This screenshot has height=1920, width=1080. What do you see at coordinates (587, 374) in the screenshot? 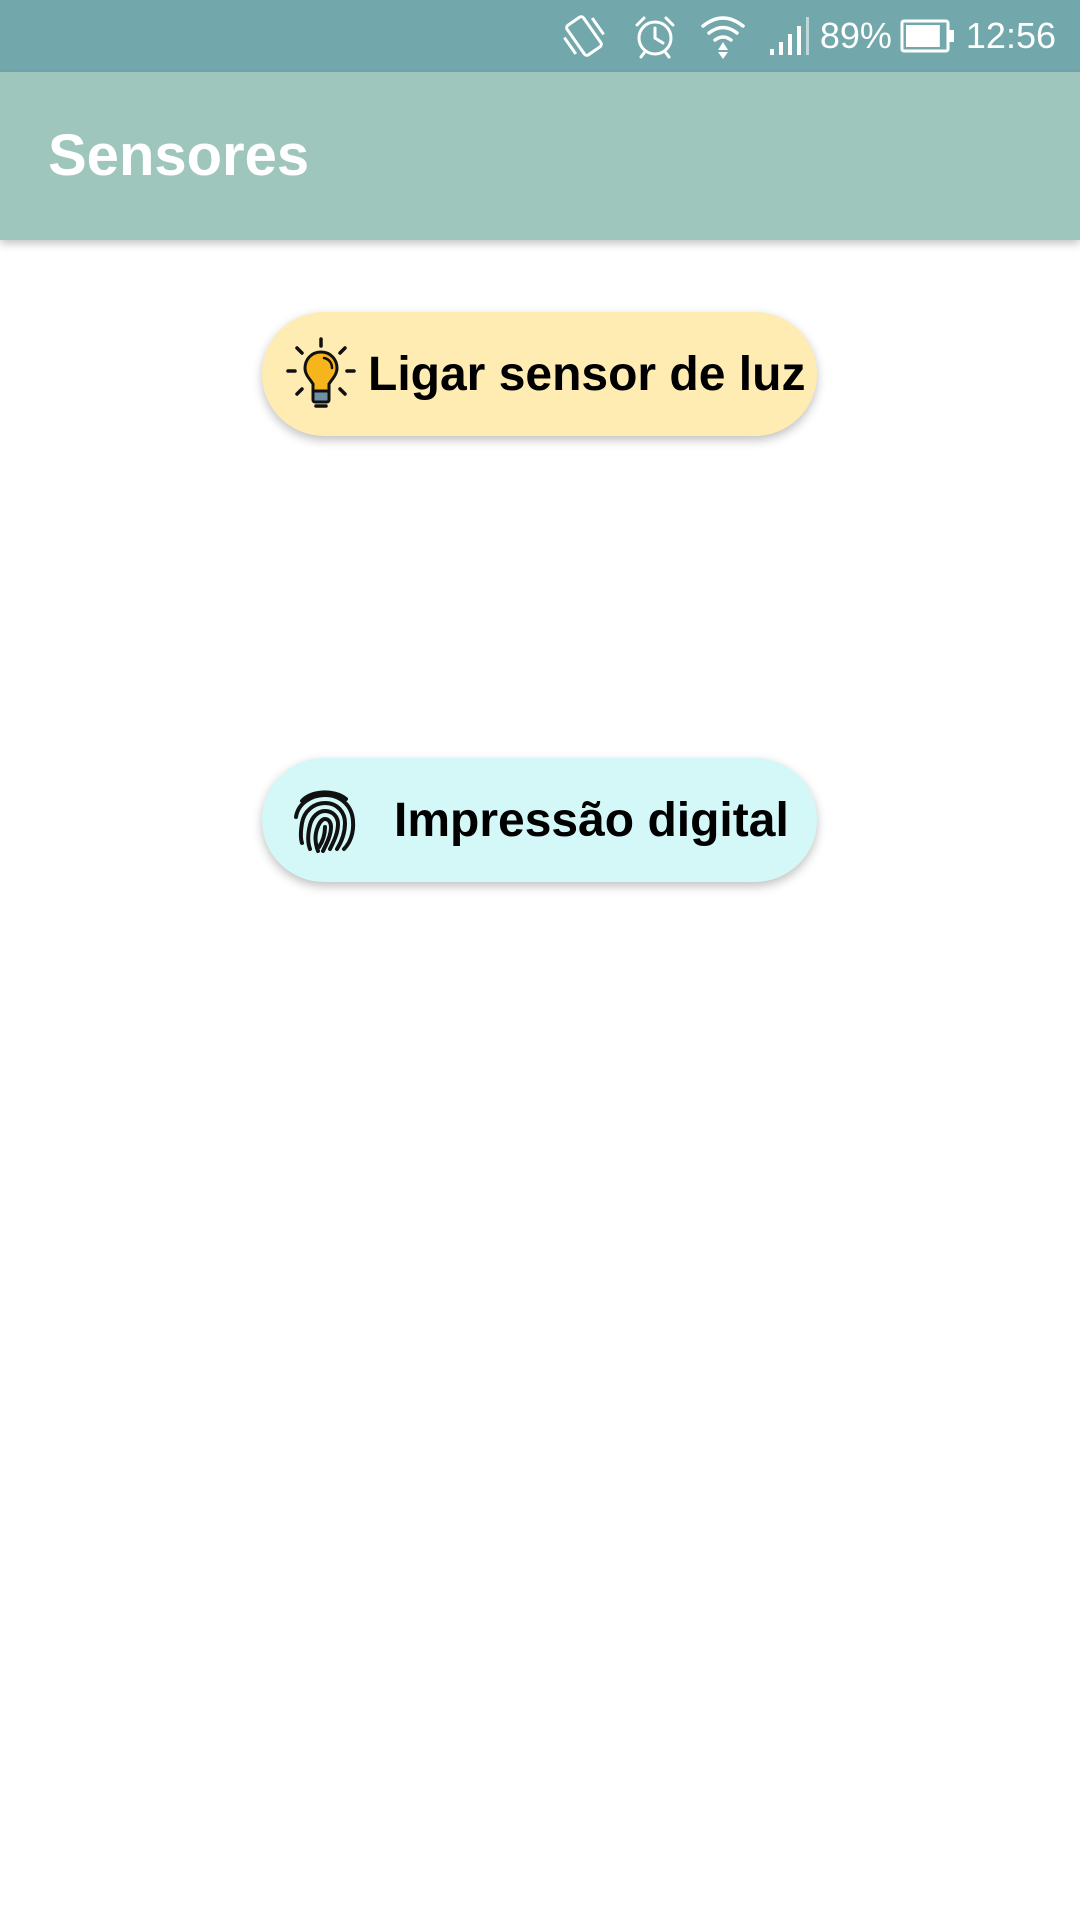
I see `light-sensor-label: Ligar sensor de luz` at bounding box center [587, 374].